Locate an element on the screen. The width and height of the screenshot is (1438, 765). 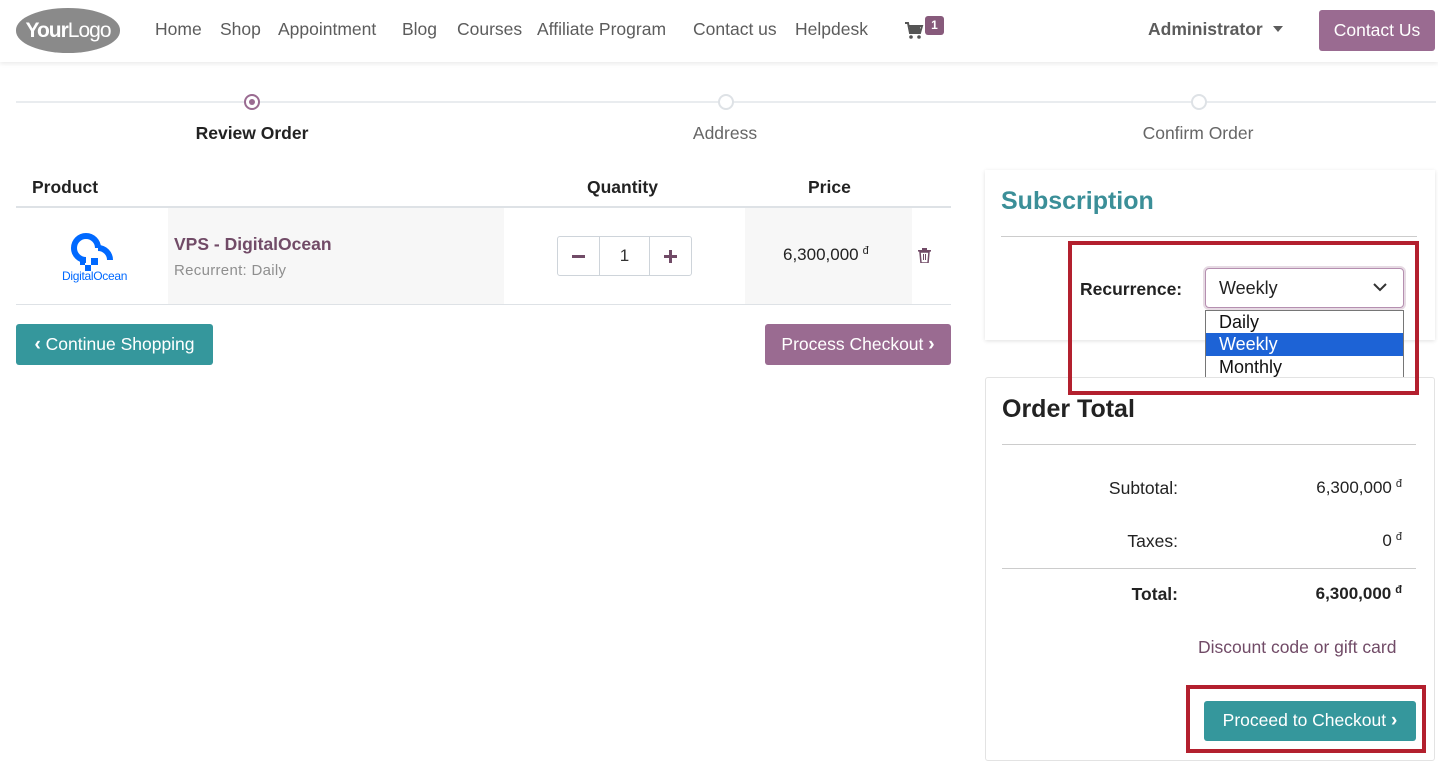
discount-code-link: Discount code or gift card is located at coordinates (1297, 647).